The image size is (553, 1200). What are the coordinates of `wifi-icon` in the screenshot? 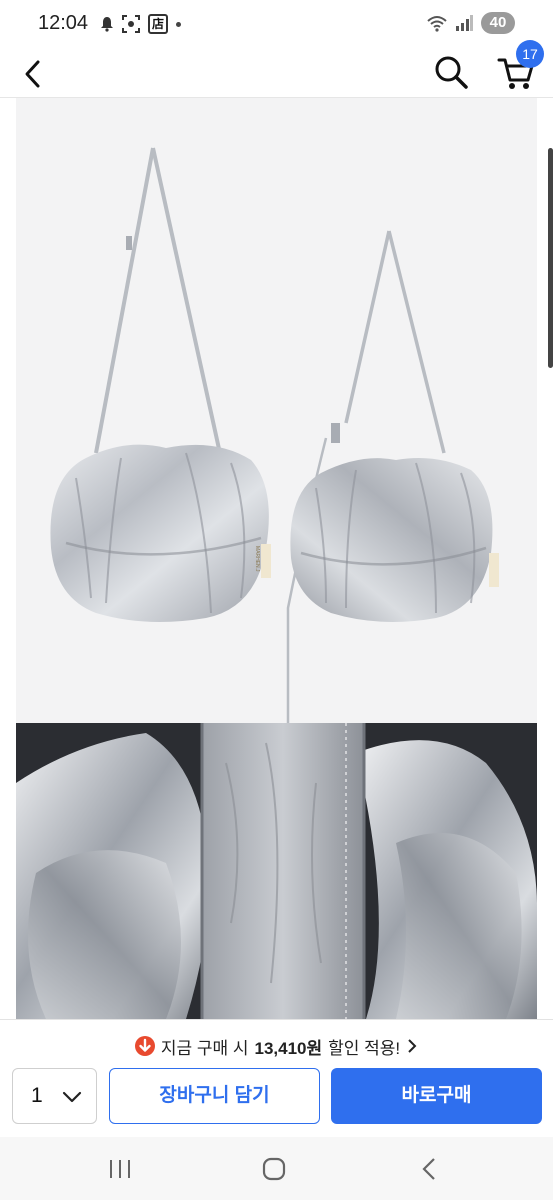 It's located at (437, 24).